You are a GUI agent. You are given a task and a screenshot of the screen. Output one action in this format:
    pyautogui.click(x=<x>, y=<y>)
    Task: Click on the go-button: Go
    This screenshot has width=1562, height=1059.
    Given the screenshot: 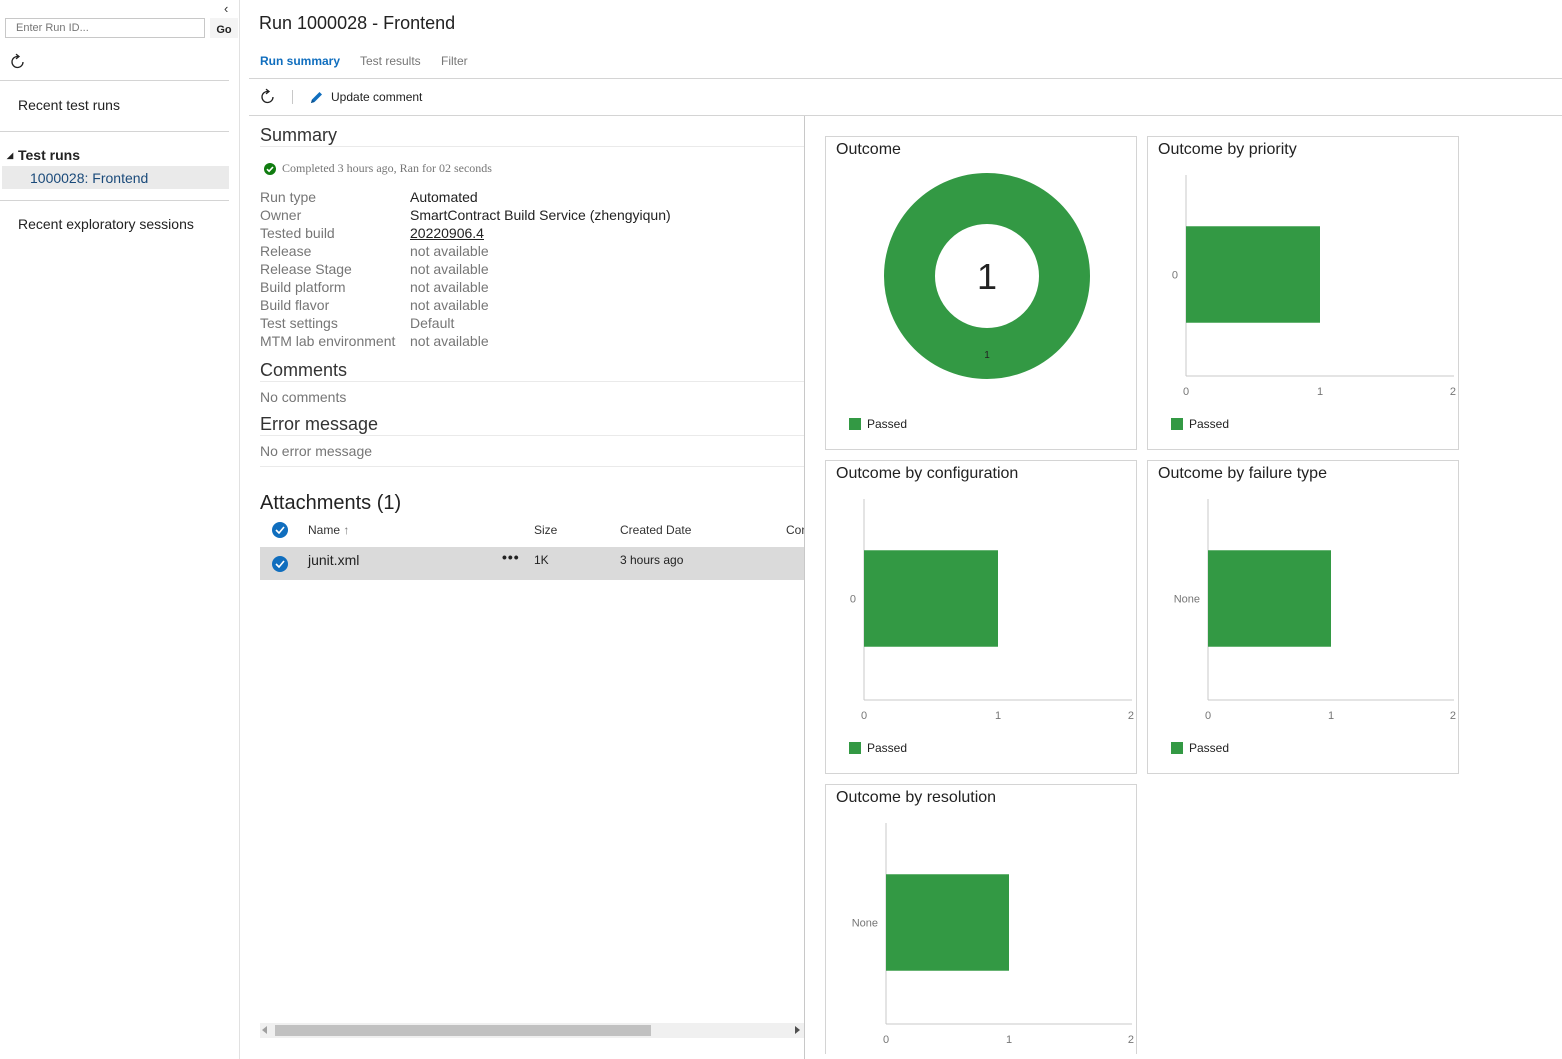 What is the action you would take?
    pyautogui.click(x=224, y=28)
    